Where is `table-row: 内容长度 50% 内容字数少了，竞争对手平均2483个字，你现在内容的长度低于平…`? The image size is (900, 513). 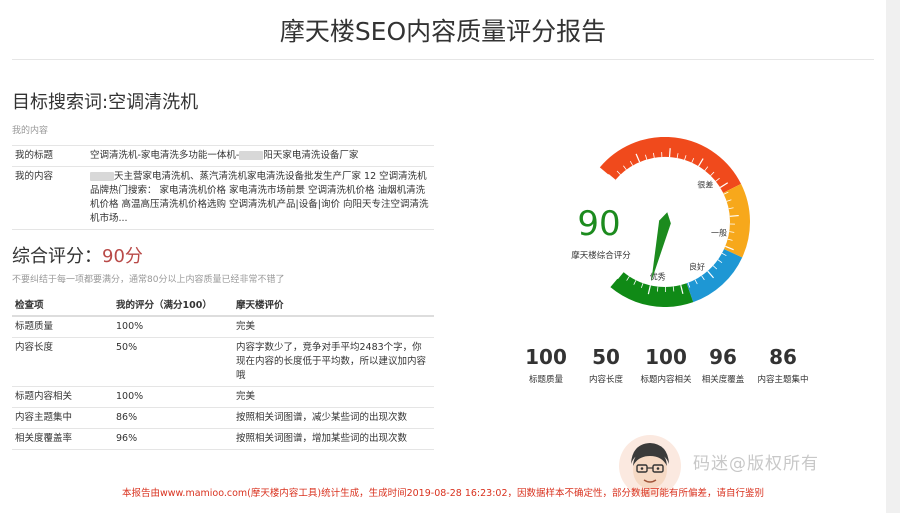
table-row: 内容长度 50% 内容字数少了，竞争对手平均2483个字，你现在内容的长度低于平… is located at coordinates (223, 362).